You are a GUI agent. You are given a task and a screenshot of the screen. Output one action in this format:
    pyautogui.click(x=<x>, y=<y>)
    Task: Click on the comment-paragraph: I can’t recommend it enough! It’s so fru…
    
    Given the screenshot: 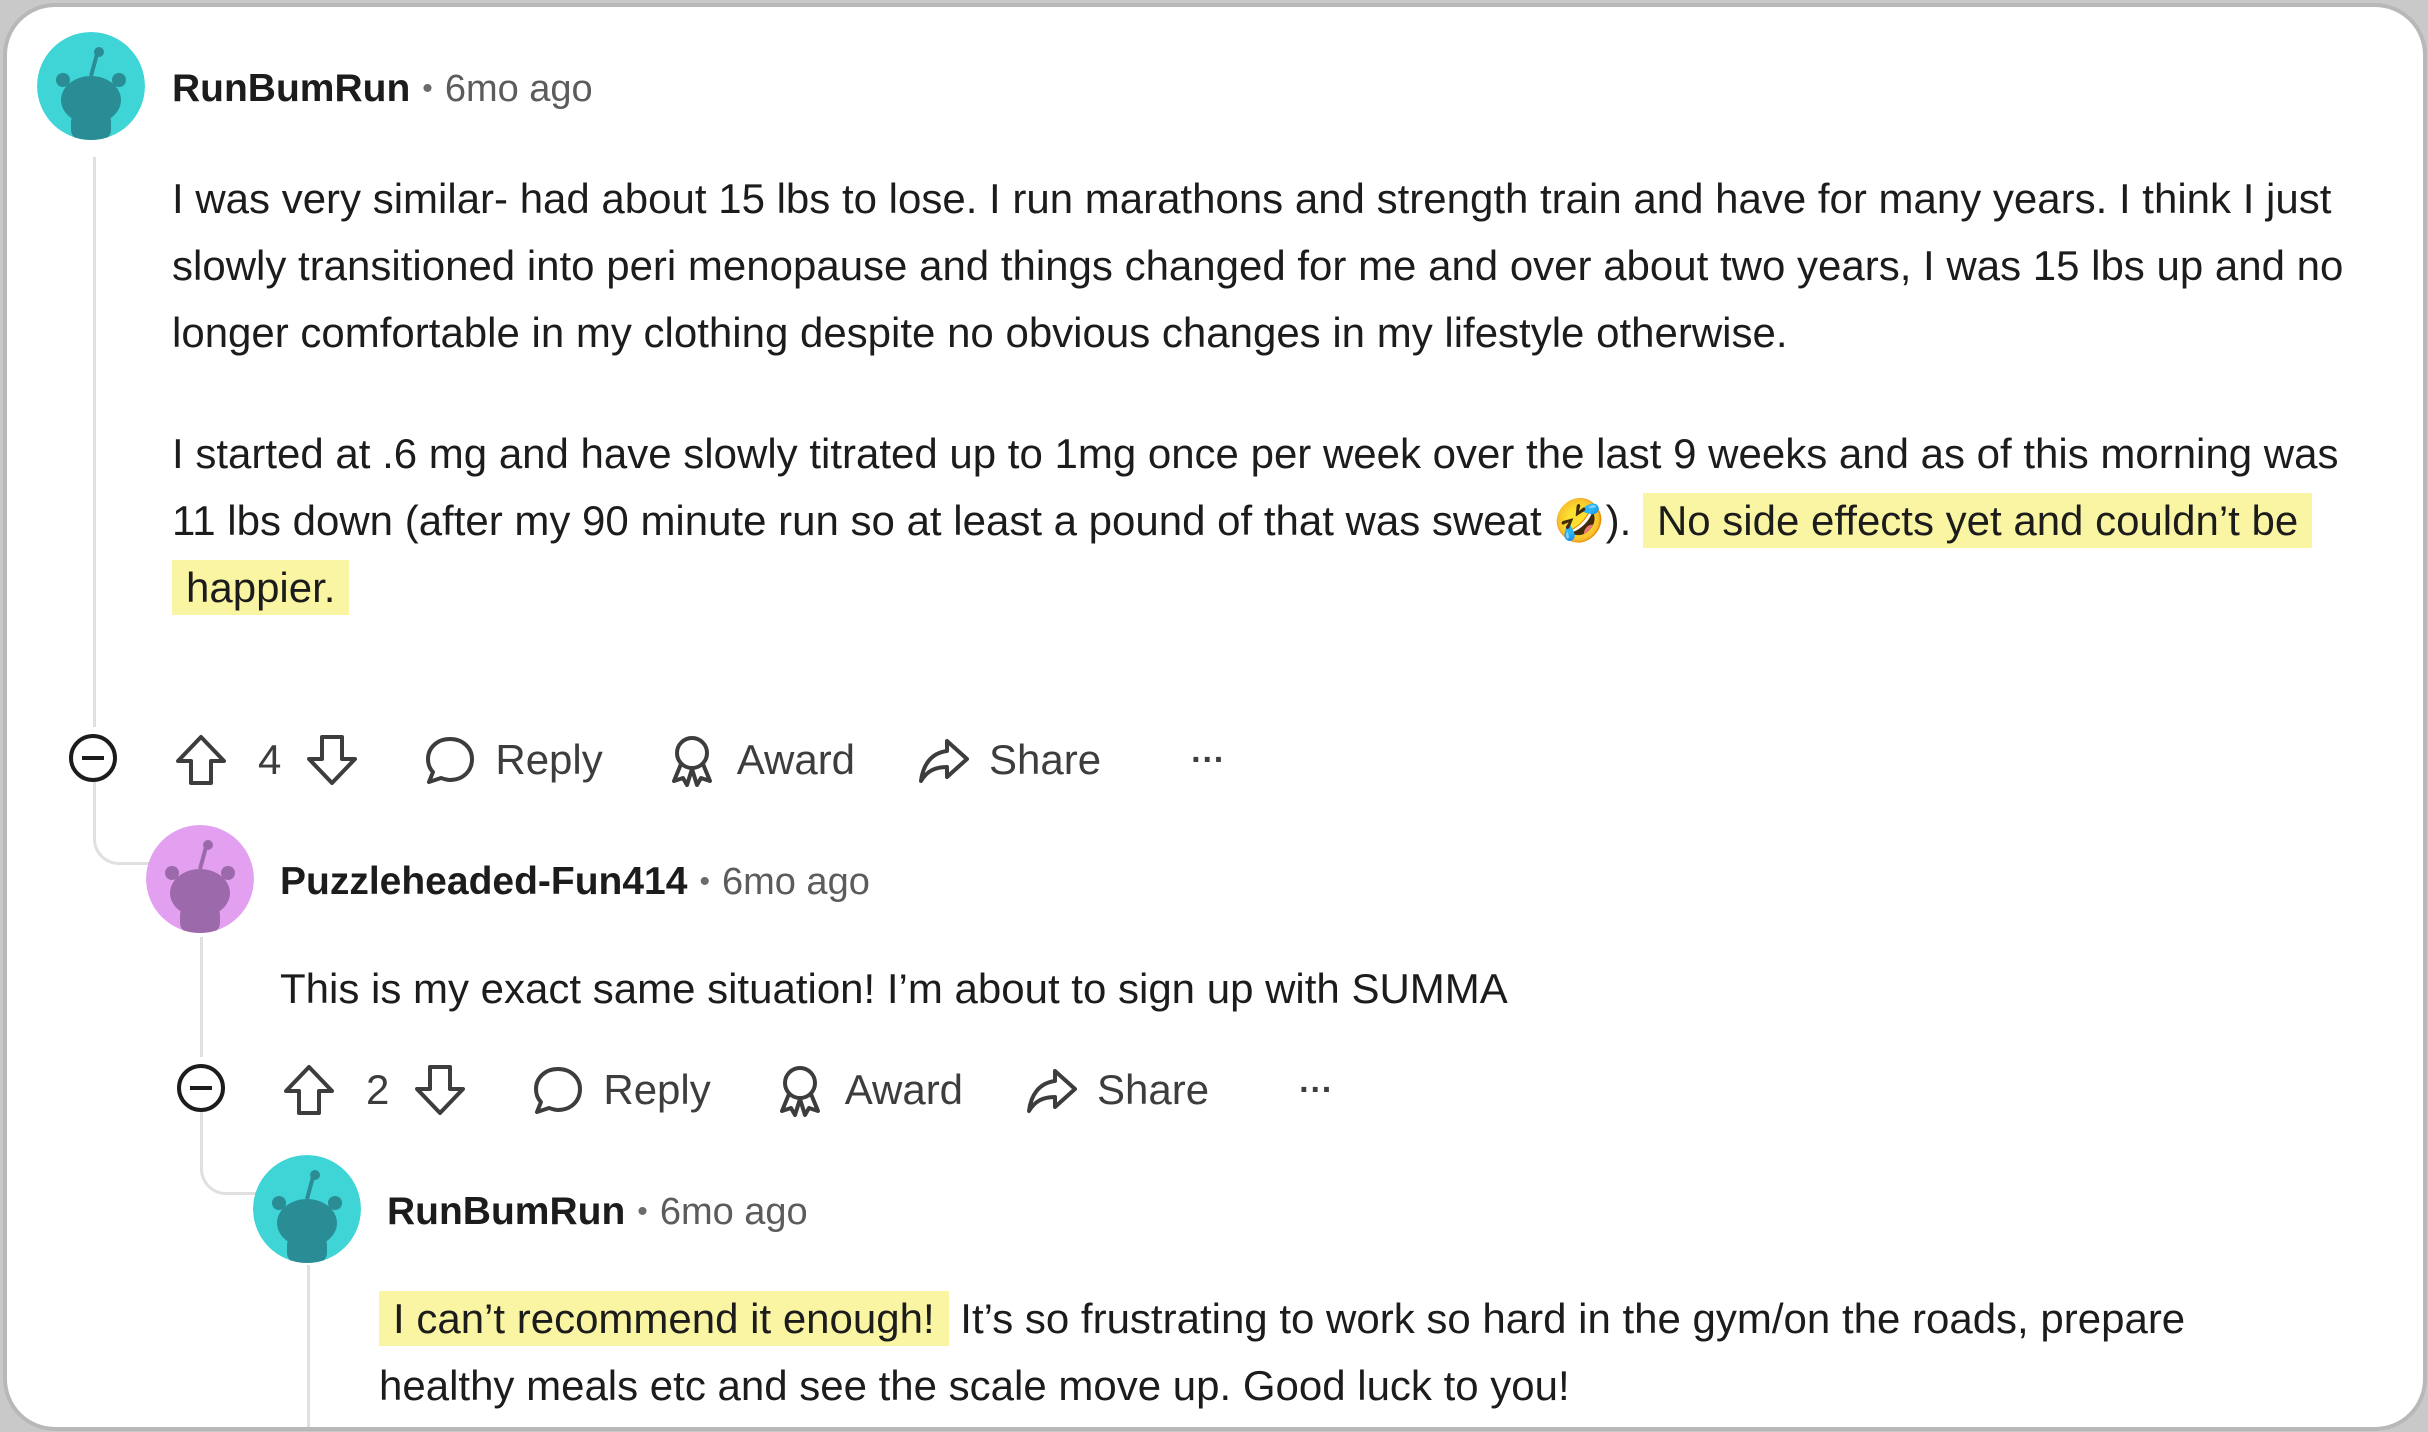 What is the action you would take?
    pyautogui.click(x=1329, y=1352)
    